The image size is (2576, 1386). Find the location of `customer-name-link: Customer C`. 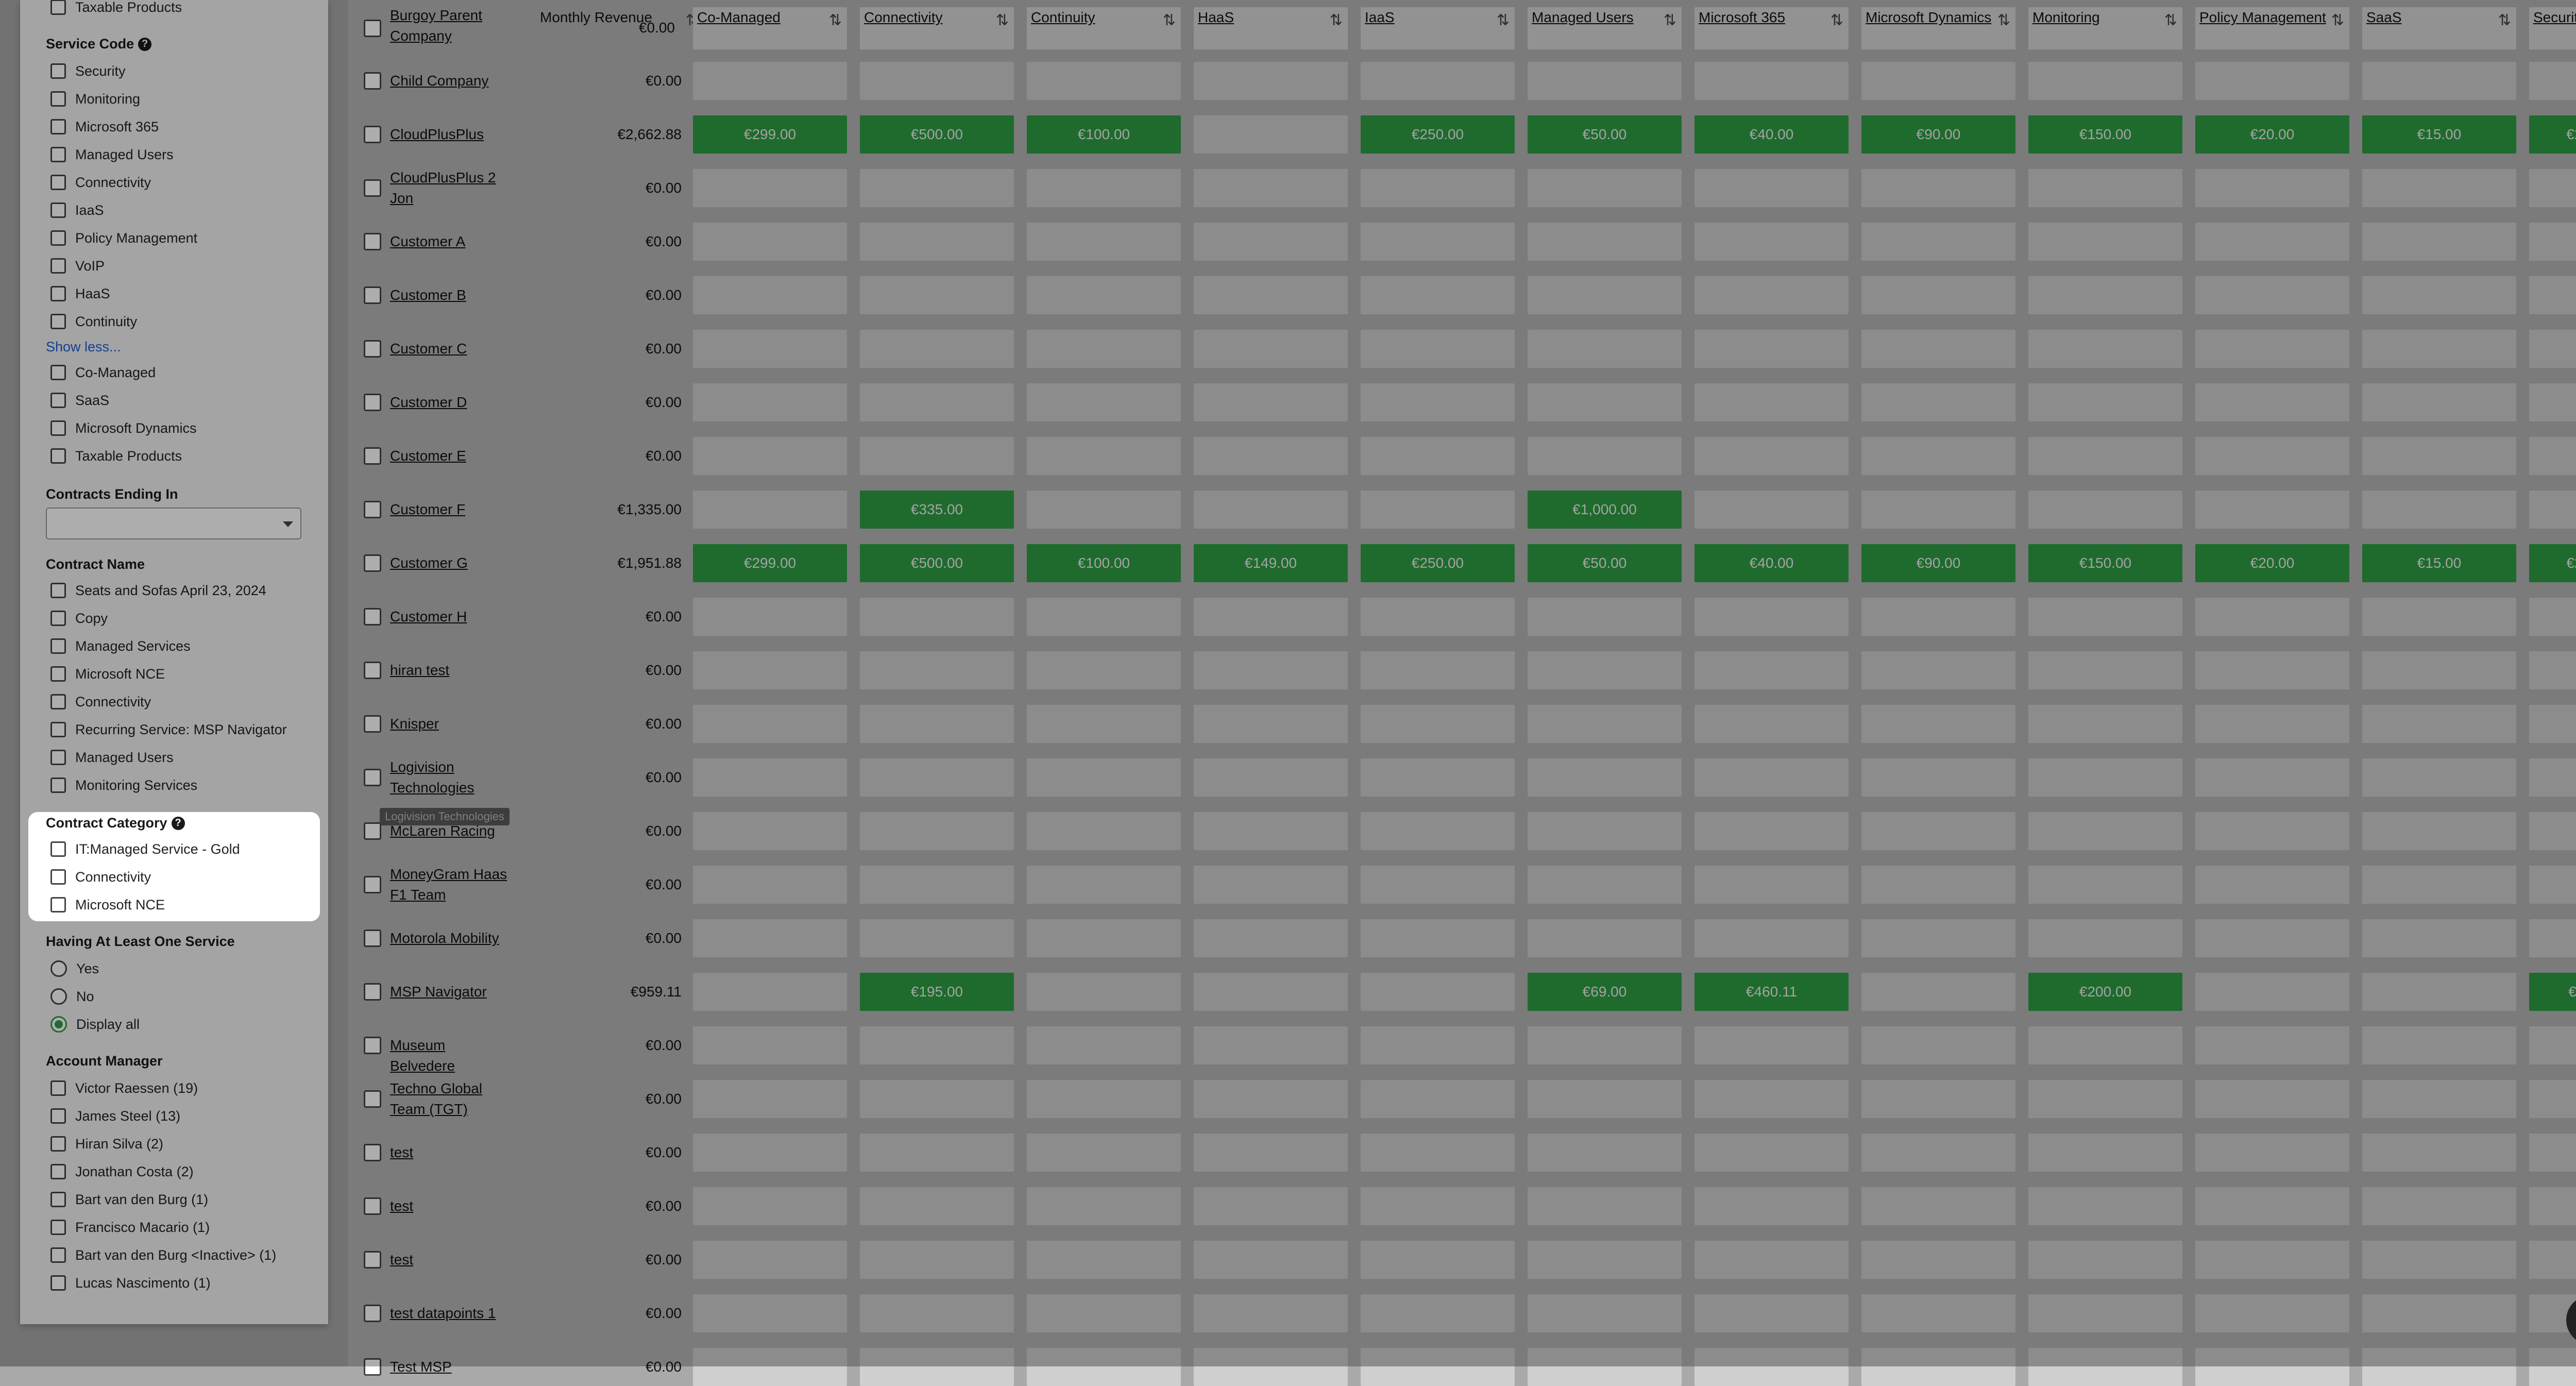

customer-name-link: Customer C is located at coordinates (449, 349).